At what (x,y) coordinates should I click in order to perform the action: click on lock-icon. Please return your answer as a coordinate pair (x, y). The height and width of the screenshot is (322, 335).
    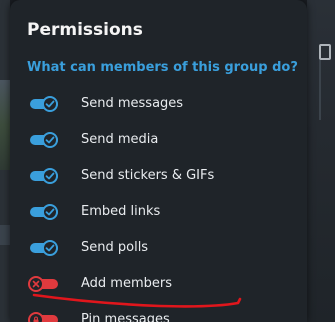
    Looking at the image, I should click on (36, 319).